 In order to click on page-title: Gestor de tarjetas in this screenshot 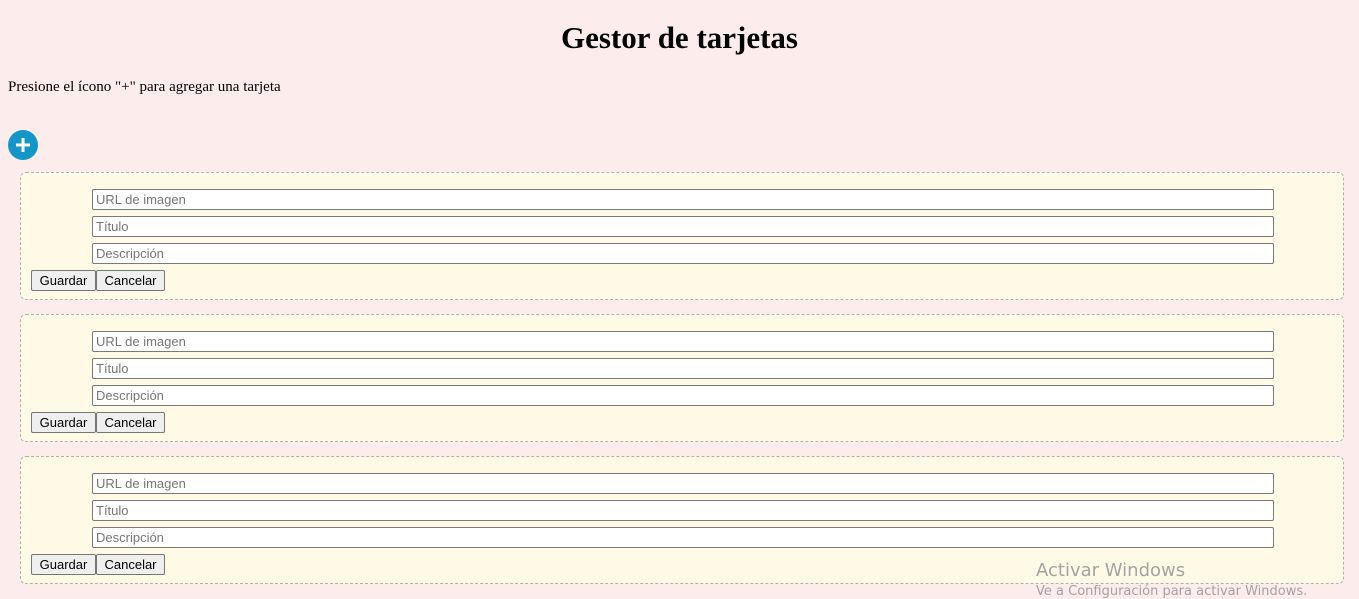, I will do `click(679, 37)`.